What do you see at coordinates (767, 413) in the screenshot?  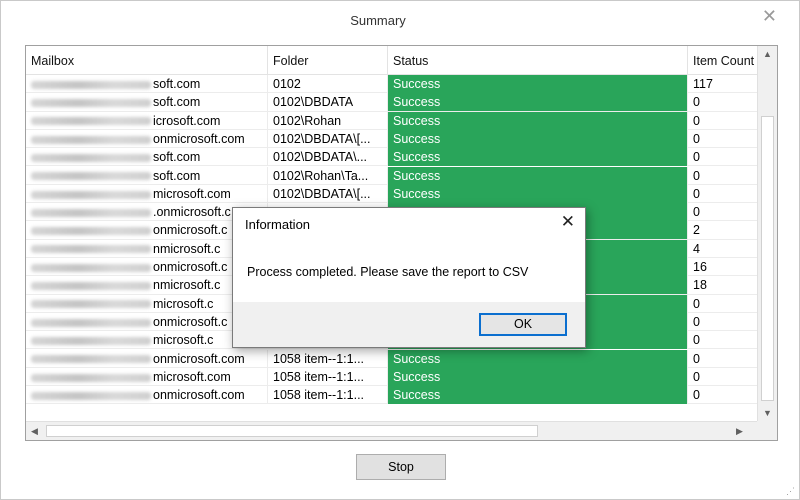 I see `scroll-down-icon: ▼` at bounding box center [767, 413].